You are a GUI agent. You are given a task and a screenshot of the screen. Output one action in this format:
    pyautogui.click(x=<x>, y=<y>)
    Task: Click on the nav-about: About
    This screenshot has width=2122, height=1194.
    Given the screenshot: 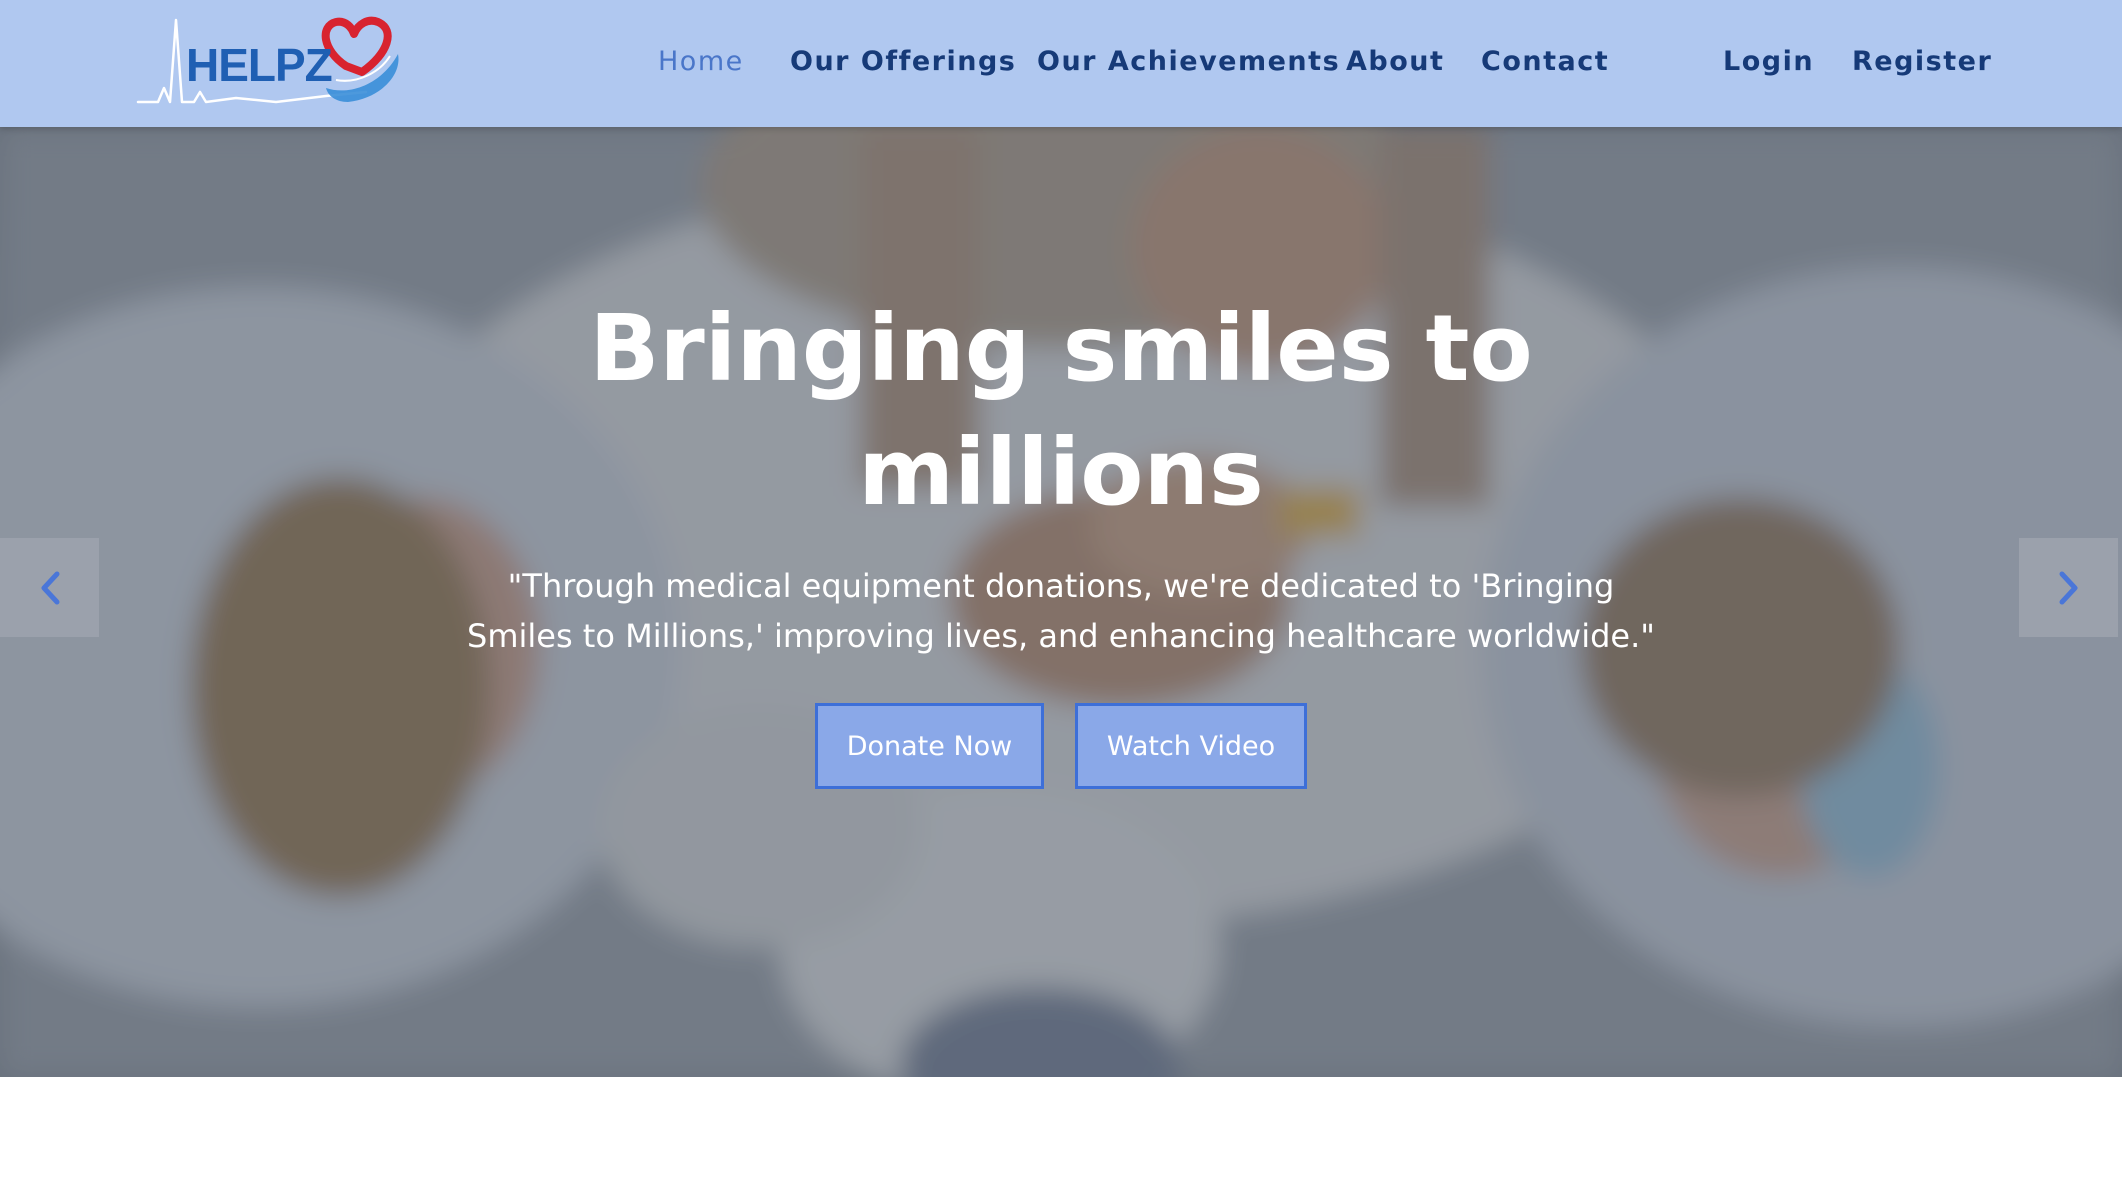 What is the action you would take?
    pyautogui.click(x=1395, y=61)
    